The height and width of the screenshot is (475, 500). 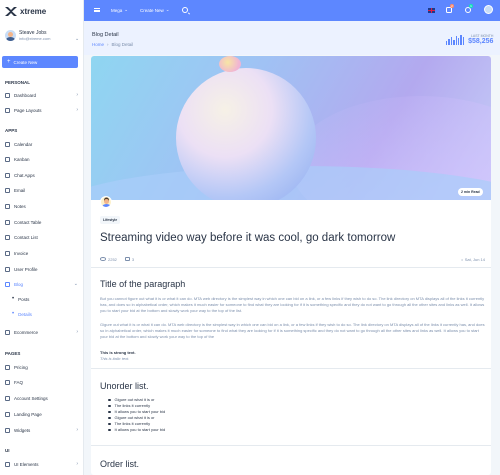 What do you see at coordinates (7, 95) in the screenshot?
I see `dashboard-icon` at bounding box center [7, 95].